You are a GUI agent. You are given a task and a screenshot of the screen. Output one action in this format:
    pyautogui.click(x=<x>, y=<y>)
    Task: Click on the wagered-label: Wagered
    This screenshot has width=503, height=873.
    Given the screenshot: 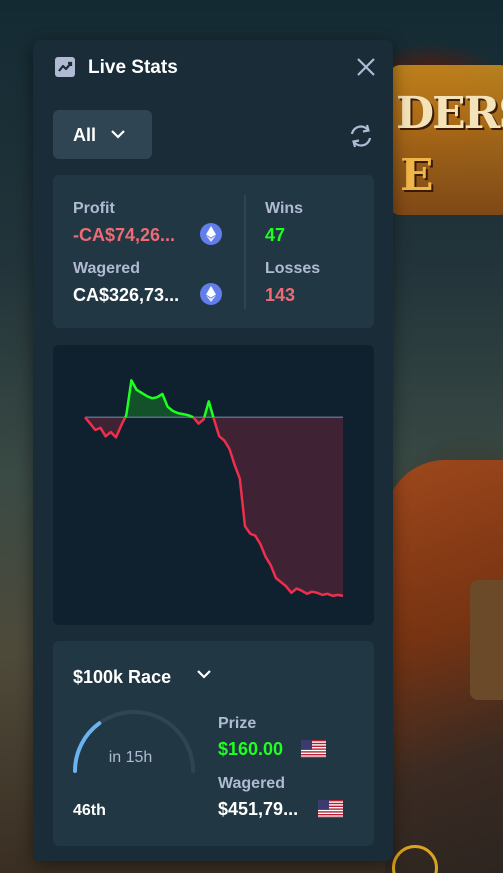 What is the action you would take?
    pyautogui.click(x=106, y=268)
    